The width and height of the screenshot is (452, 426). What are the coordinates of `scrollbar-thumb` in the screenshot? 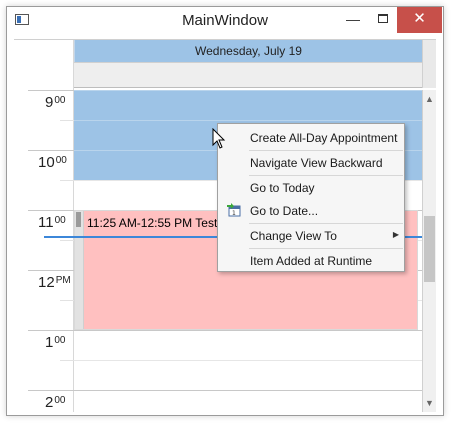 It's located at (429, 249).